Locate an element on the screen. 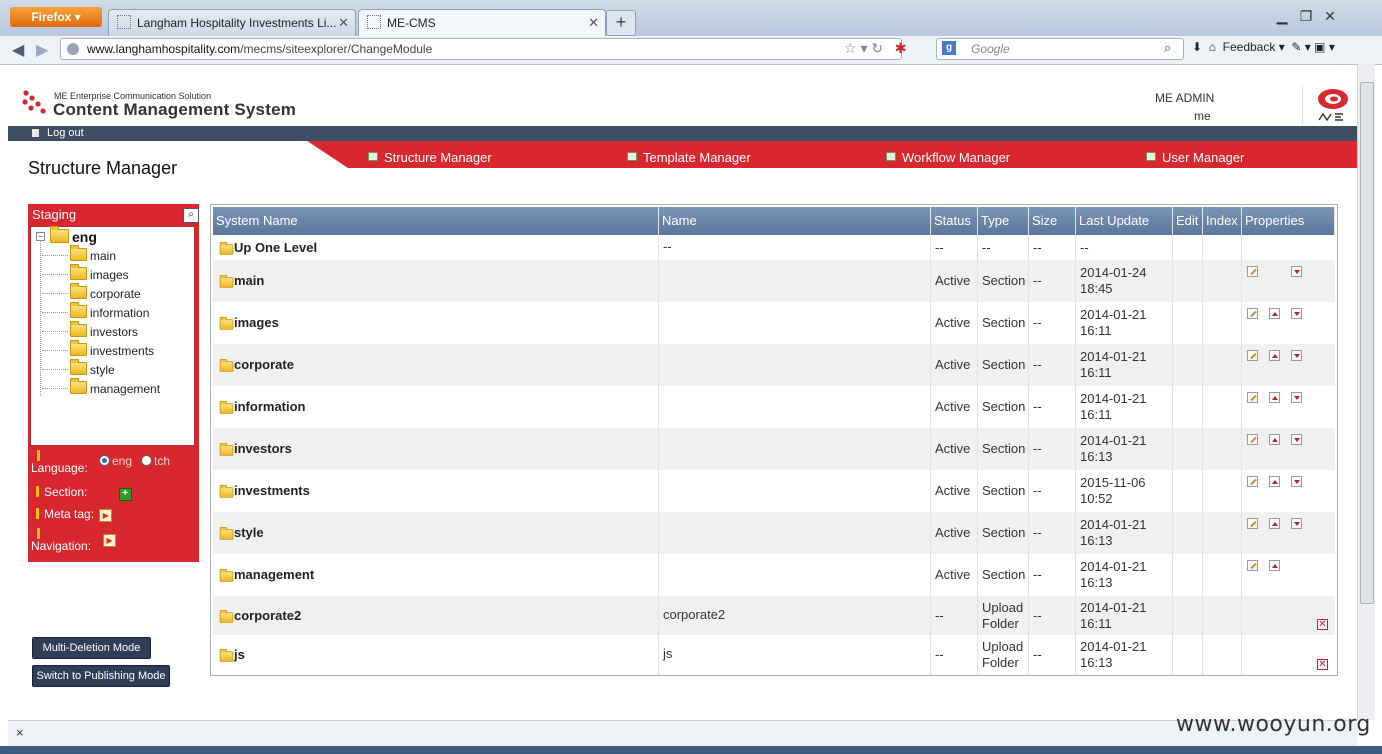  system-name-link: corporate is located at coordinates (264, 364).